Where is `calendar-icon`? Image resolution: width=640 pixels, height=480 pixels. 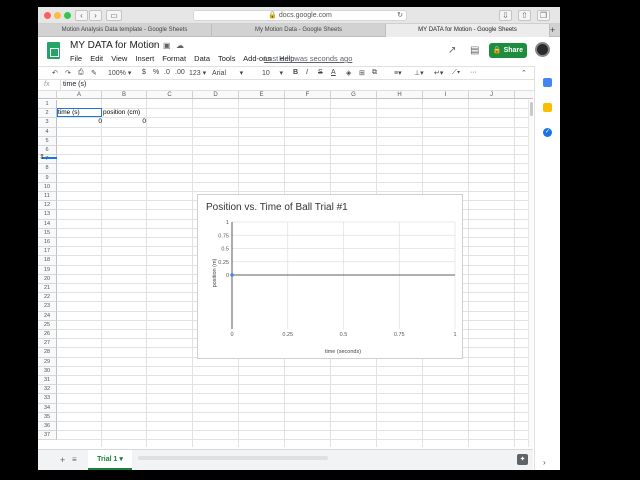
calendar-icon is located at coordinates (547, 82).